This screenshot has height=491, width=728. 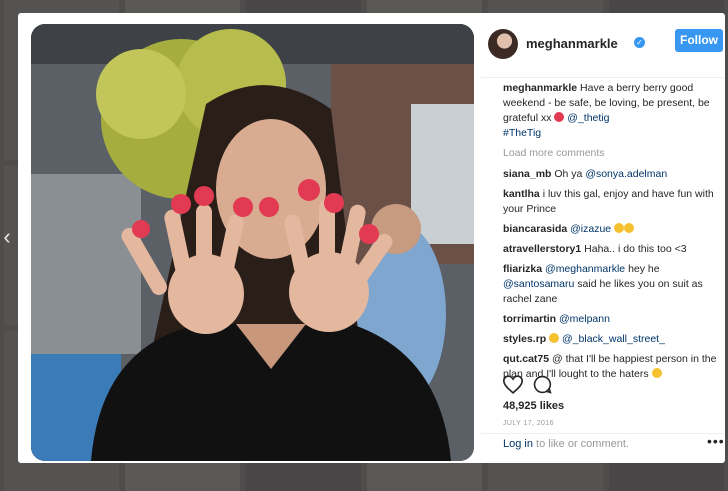 I want to click on comment-mention: @izazue, so click(x=590, y=229).